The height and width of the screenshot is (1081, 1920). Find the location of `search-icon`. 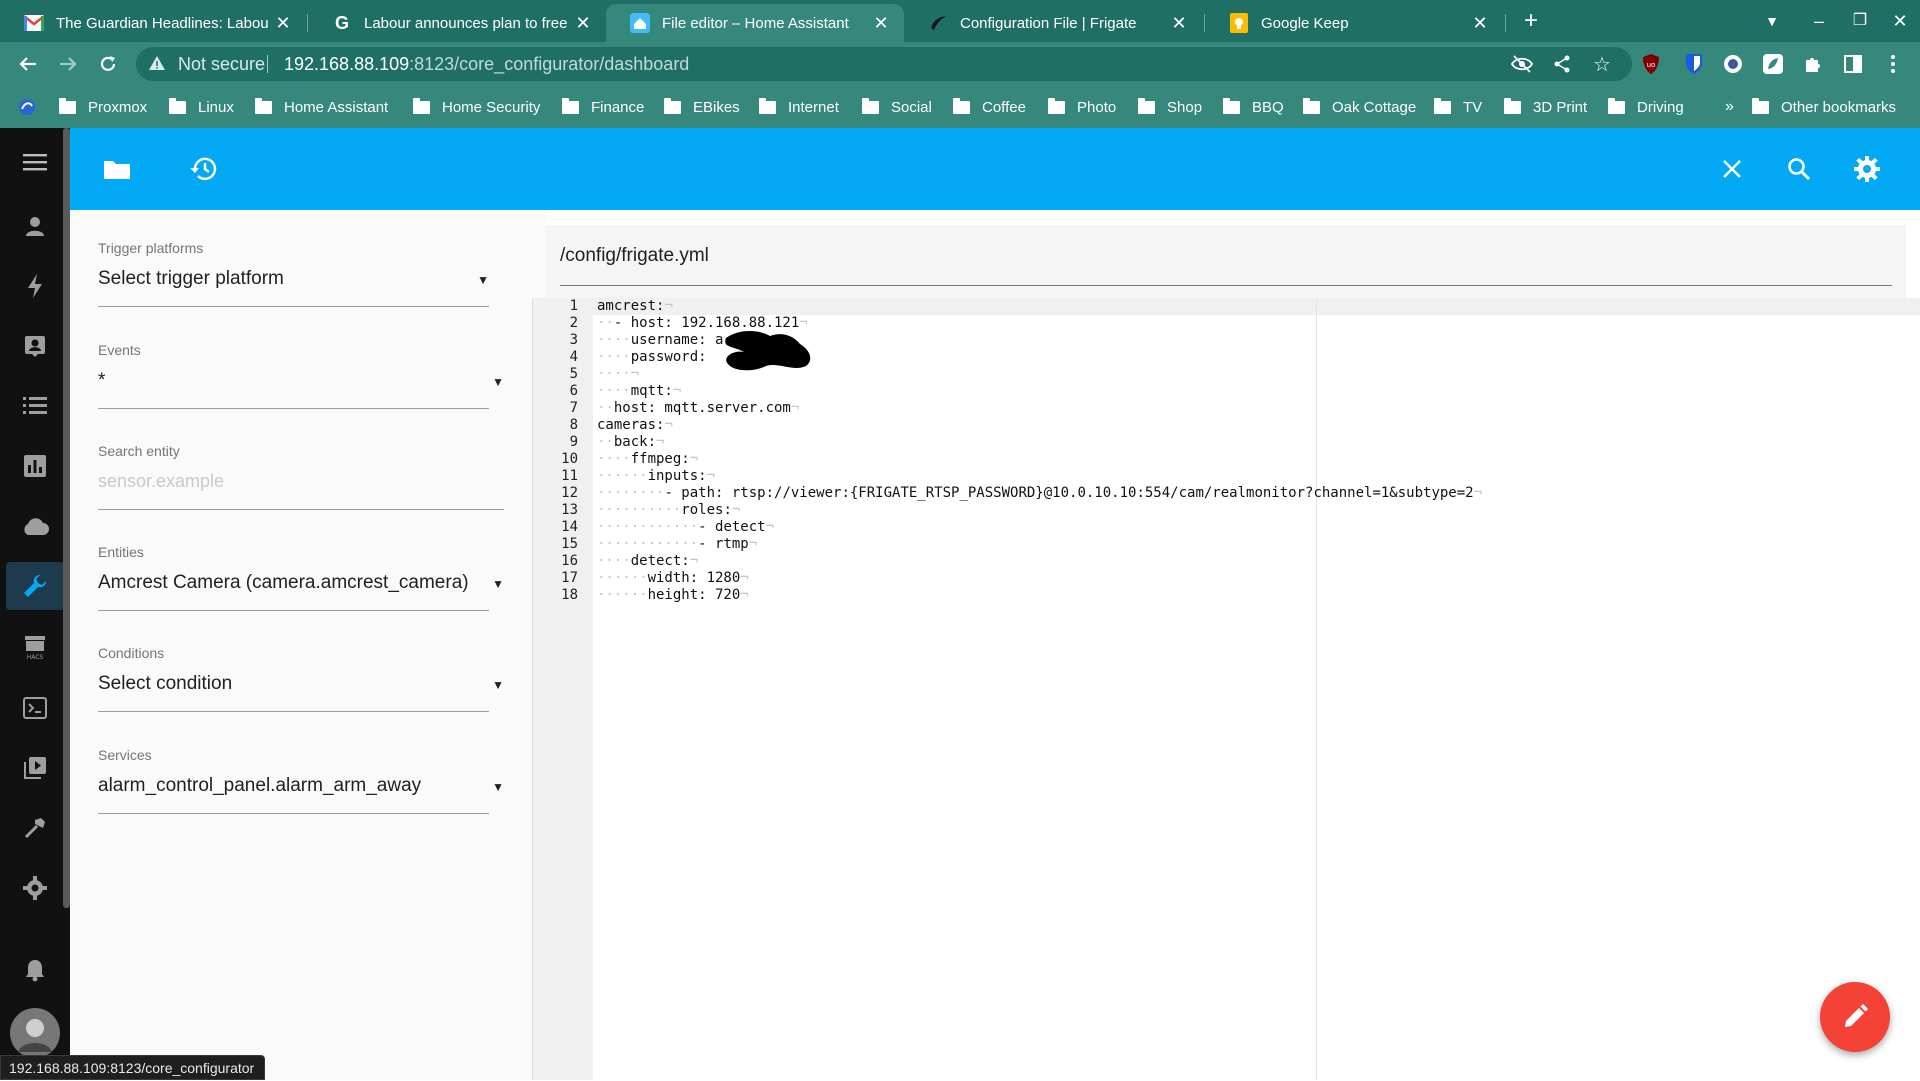

search-icon is located at coordinates (1799, 169).